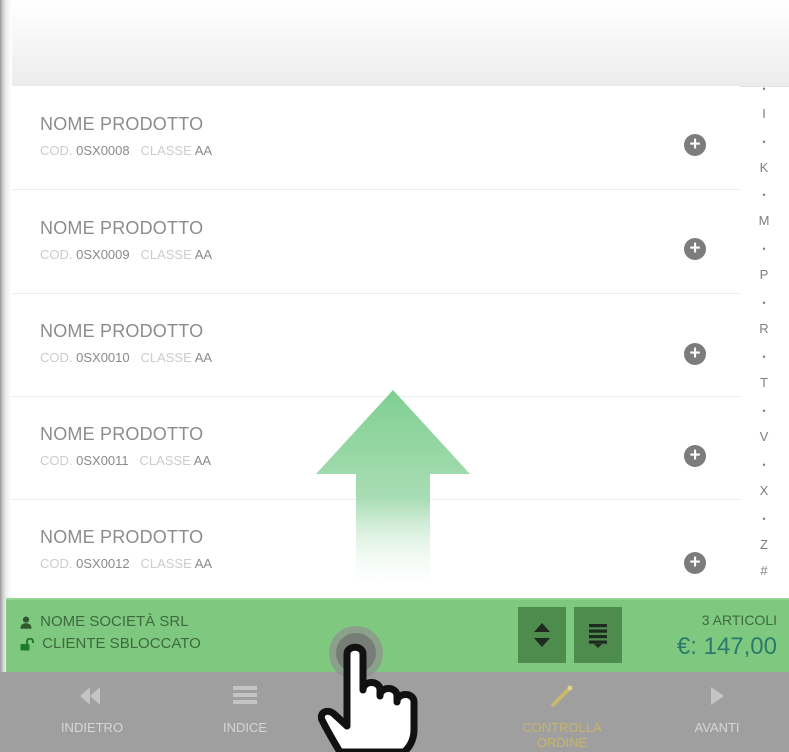 This screenshot has height=752, width=789. I want to click on index-letter-m: M, so click(764, 221).